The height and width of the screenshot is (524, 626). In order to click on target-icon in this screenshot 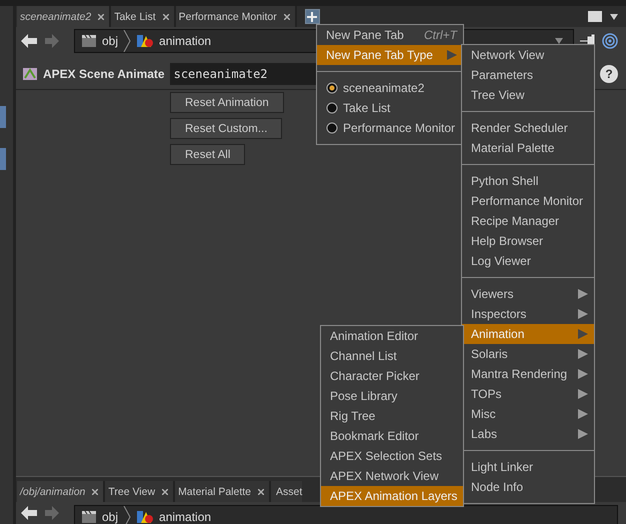, I will do `click(610, 41)`.